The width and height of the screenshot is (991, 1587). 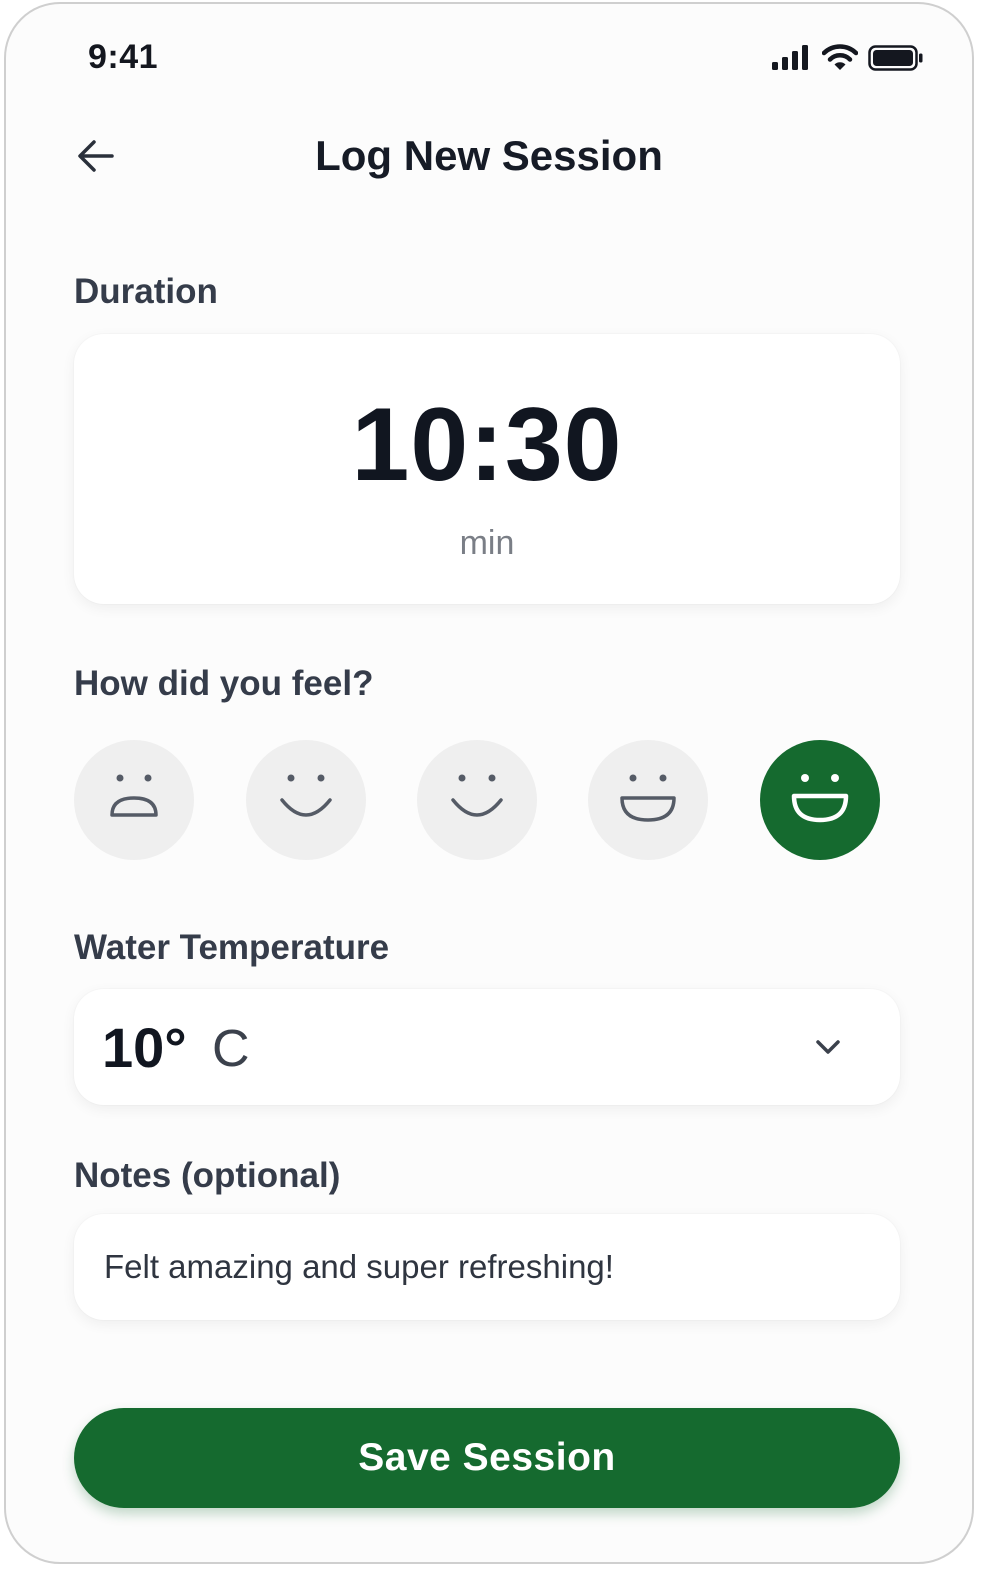 I want to click on duration-label: Duration, so click(x=146, y=291).